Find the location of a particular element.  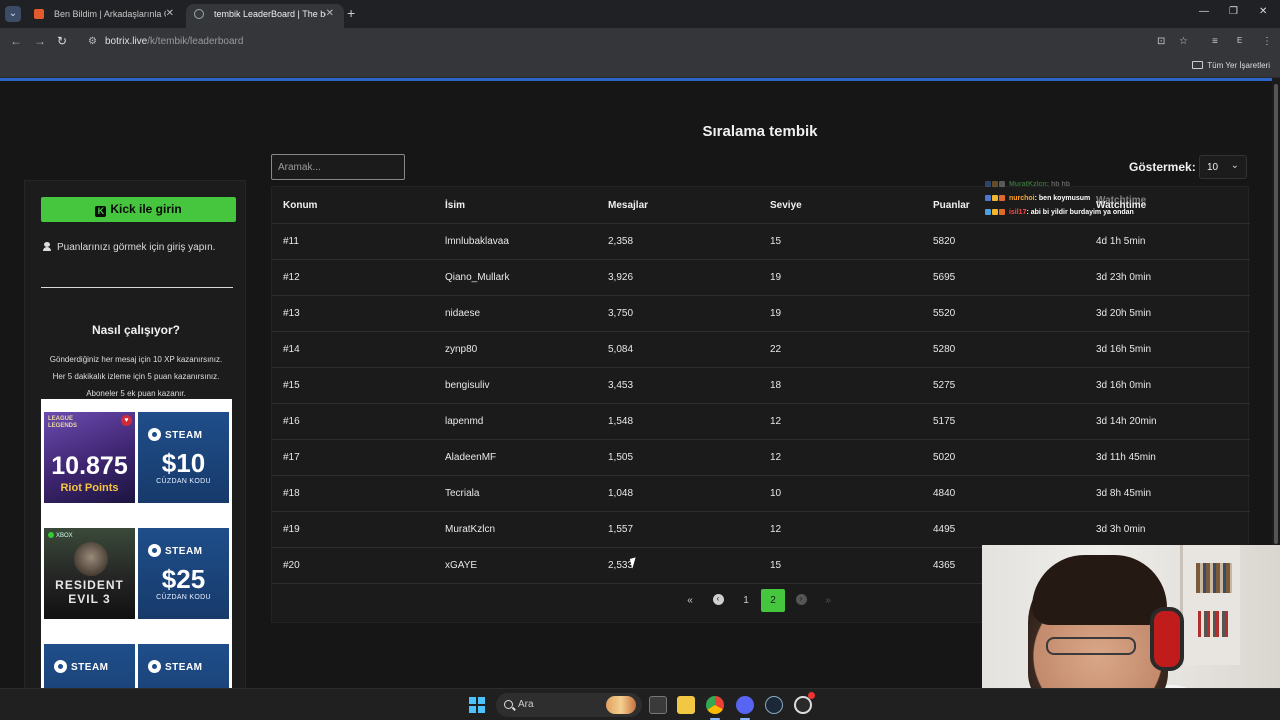

new-tab-button: + is located at coordinates (351, 13).